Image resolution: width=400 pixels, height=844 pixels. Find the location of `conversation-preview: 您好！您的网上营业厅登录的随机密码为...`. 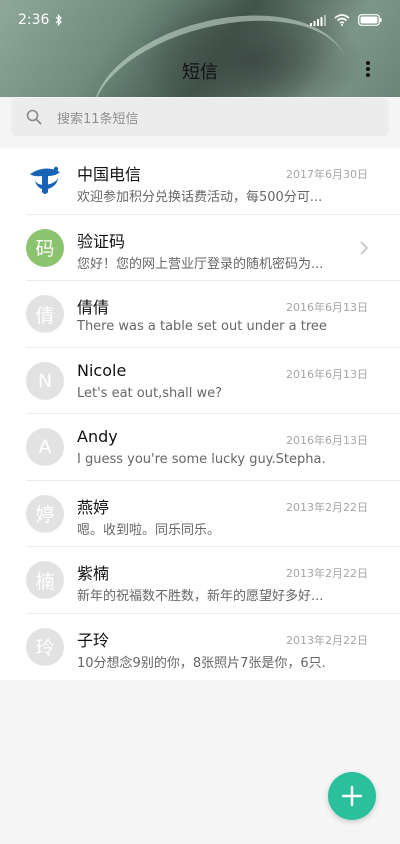

conversation-preview: 您好！您的网上营业厅登录的随机密码为... is located at coordinates (200, 264).